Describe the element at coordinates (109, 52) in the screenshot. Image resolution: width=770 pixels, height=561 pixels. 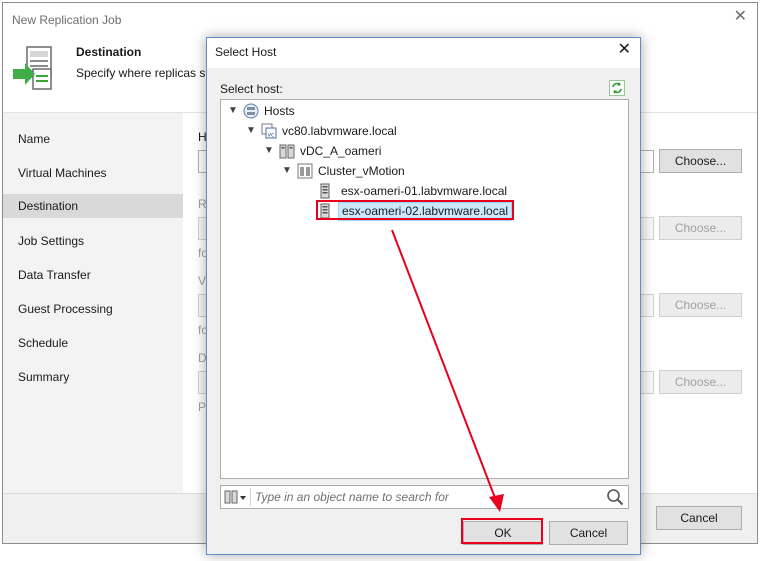
I see `step-title: Destination` at that location.